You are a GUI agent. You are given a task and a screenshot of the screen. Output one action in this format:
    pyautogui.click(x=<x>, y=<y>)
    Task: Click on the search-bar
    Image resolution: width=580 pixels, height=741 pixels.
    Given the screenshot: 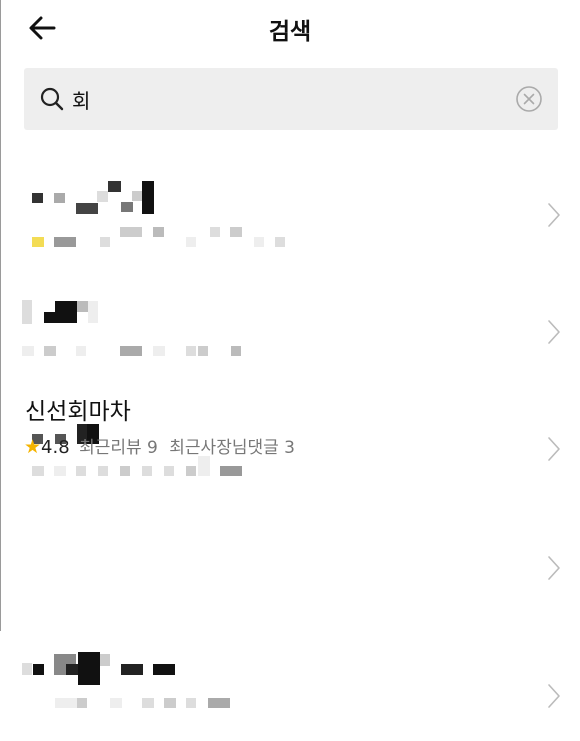 What is the action you would take?
    pyautogui.click(x=291, y=99)
    